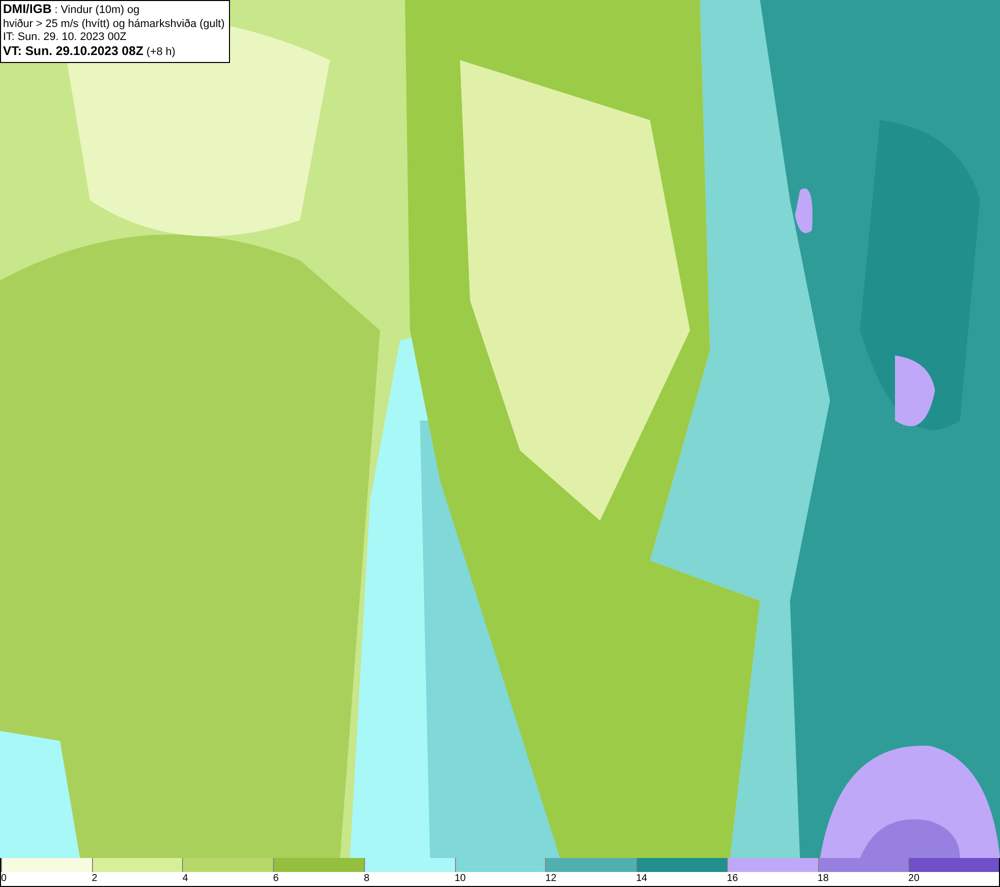  Describe the element at coordinates (367, 879) in the screenshot. I see `legend-label: 8` at that location.